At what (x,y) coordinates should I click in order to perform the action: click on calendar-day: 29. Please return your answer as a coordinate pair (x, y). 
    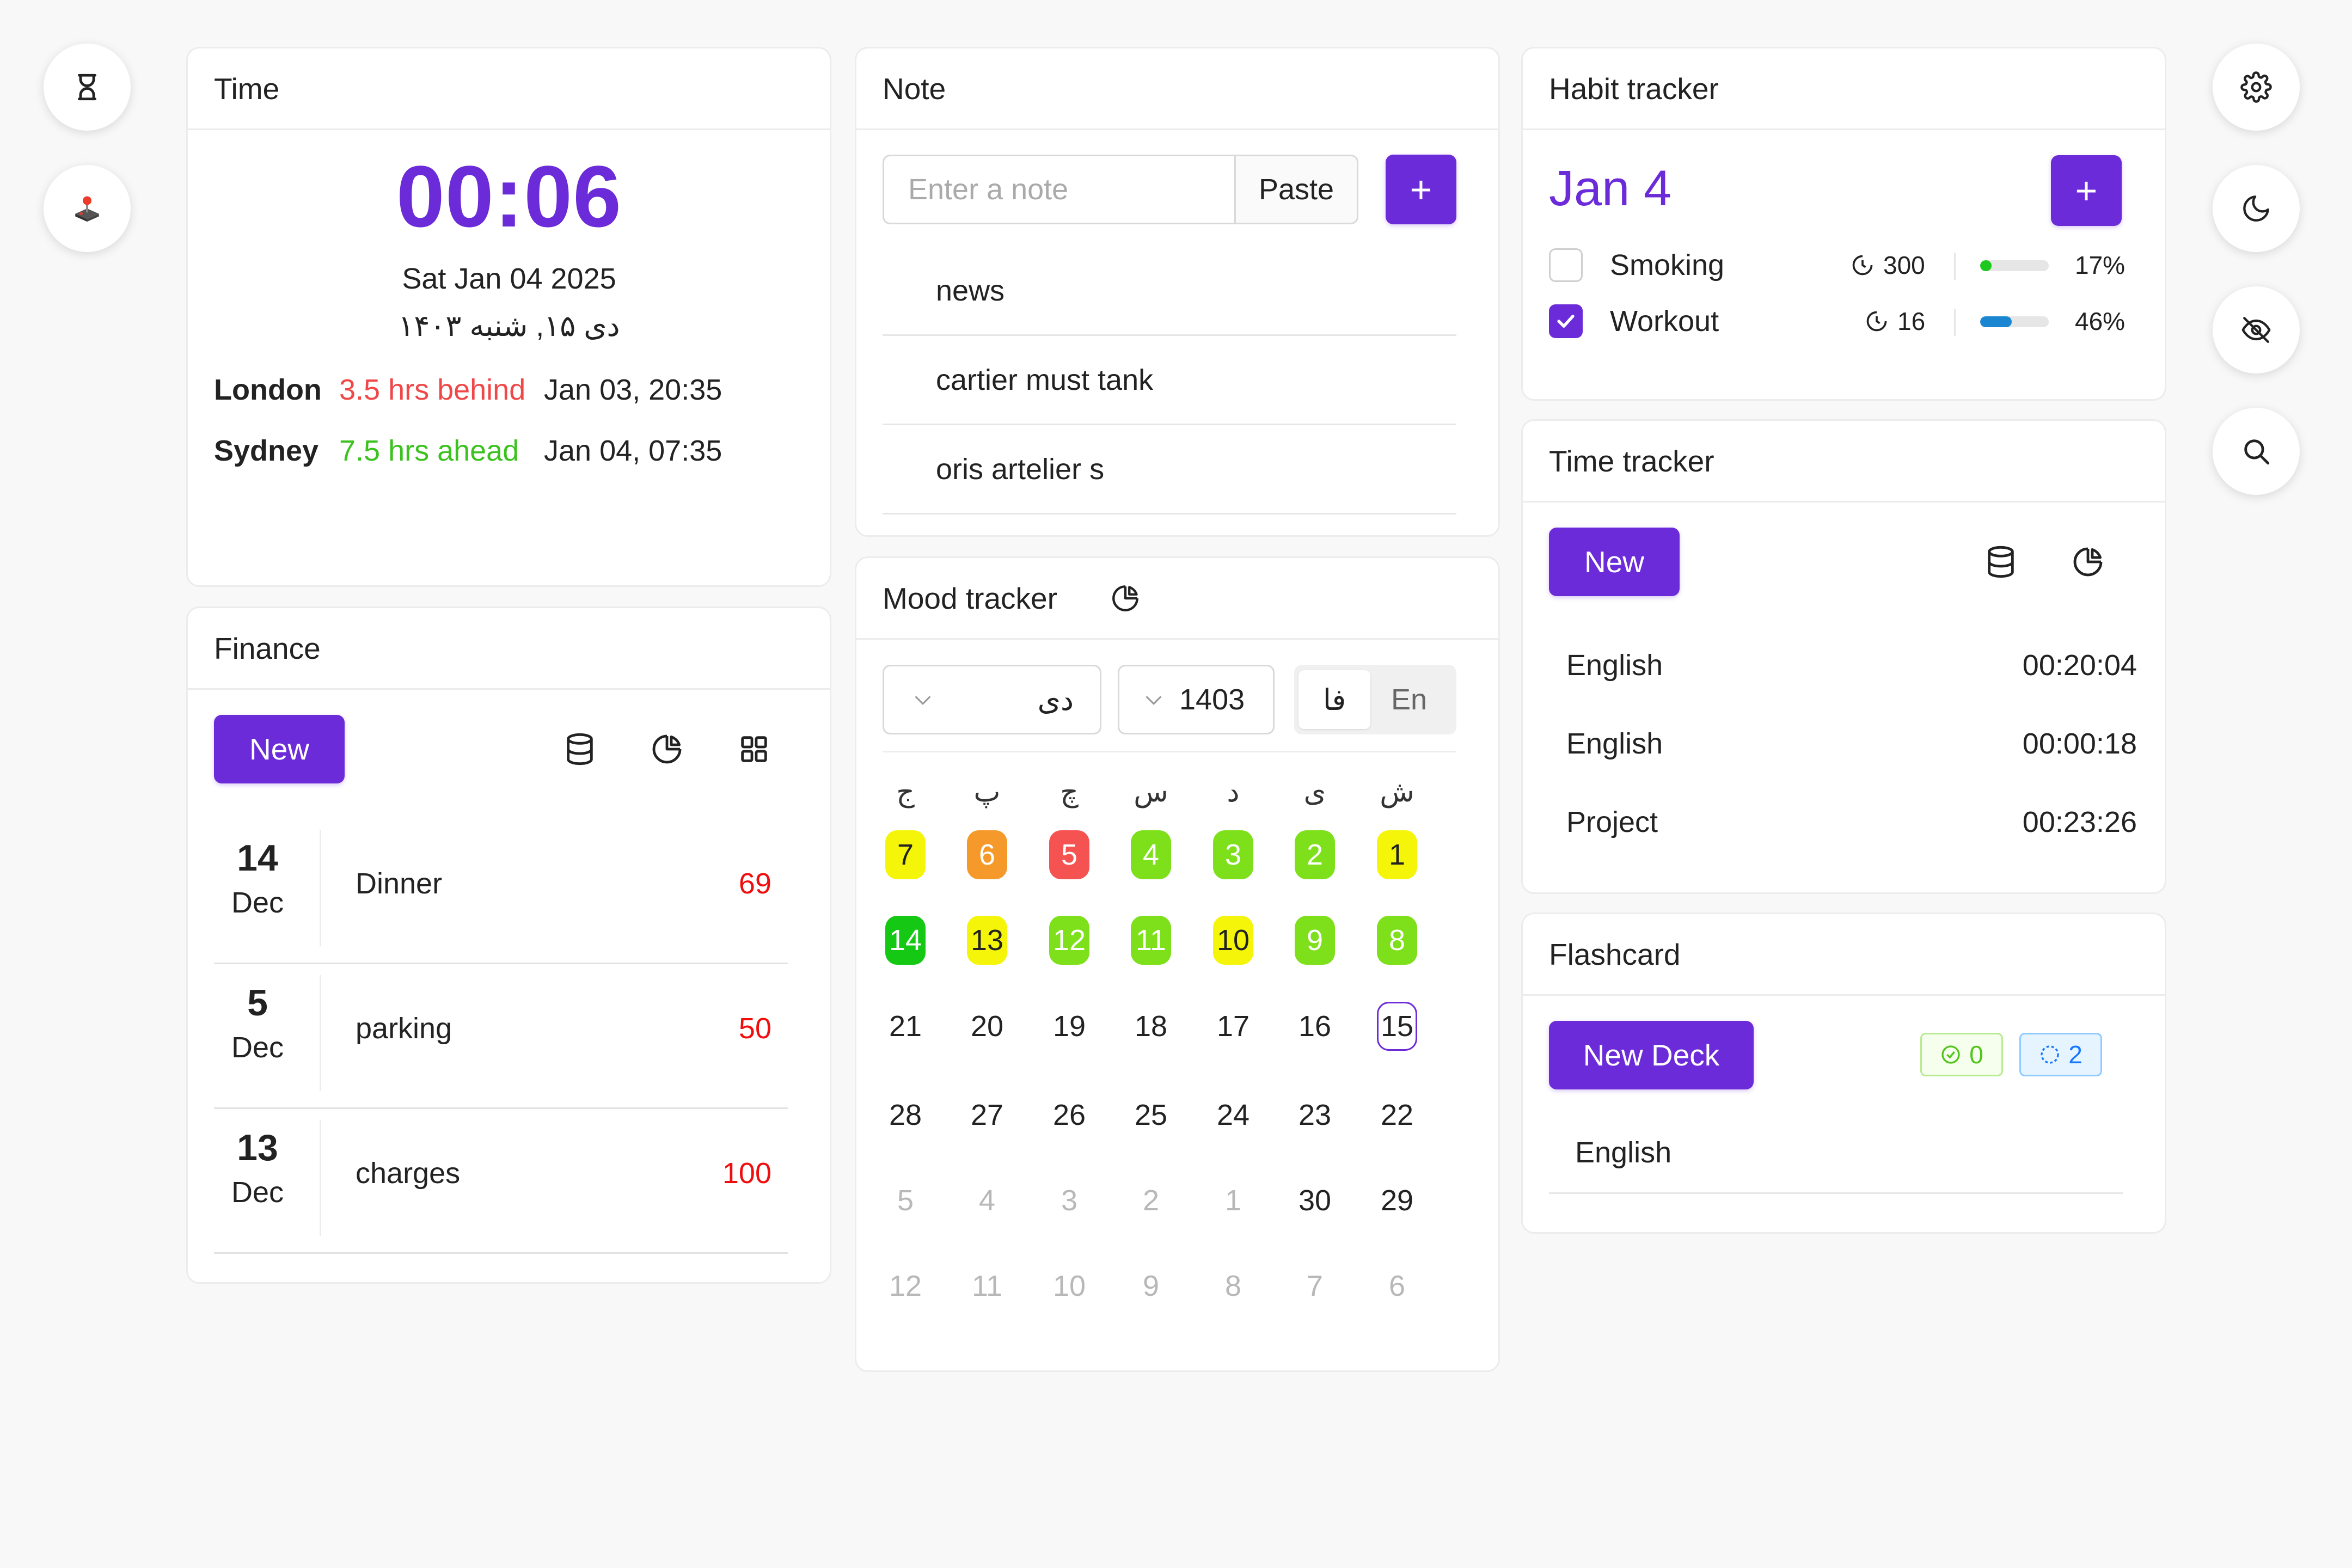
    Looking at the image, I should click on (1397, 1200).